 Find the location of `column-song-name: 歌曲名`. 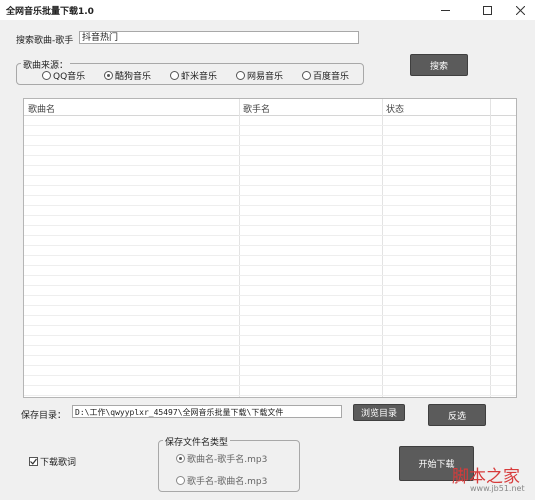

column-song-name: 歌曲名 is located at coordinates (41, 108).